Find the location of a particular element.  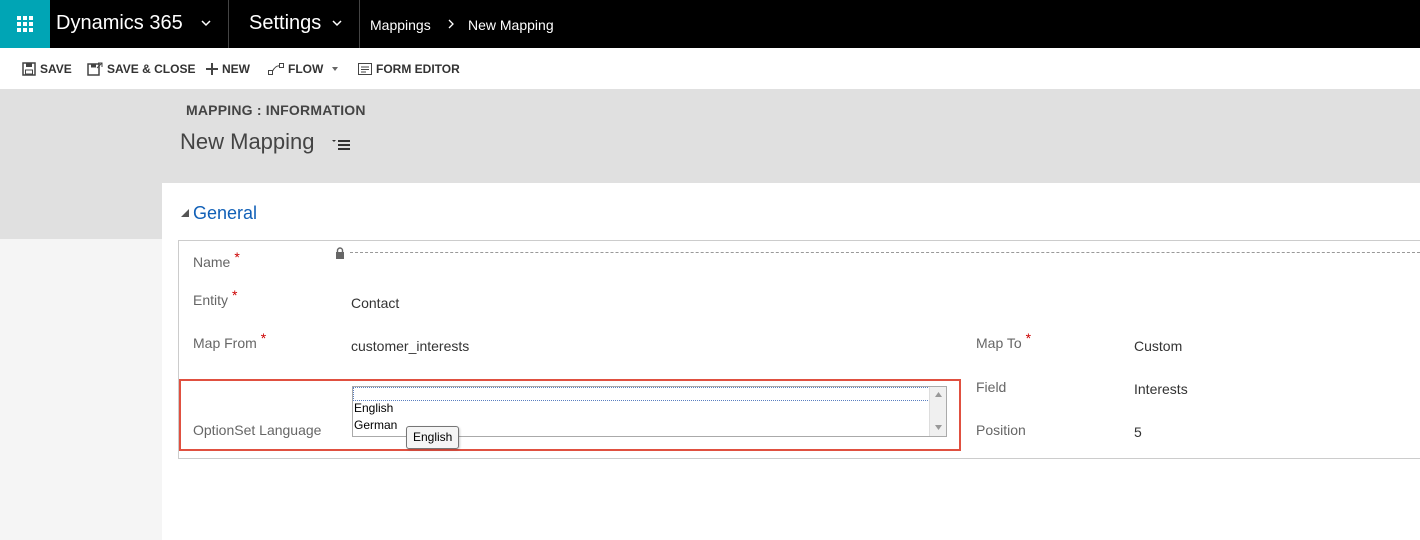

save-close-icon is located at coordinates (95, 69).